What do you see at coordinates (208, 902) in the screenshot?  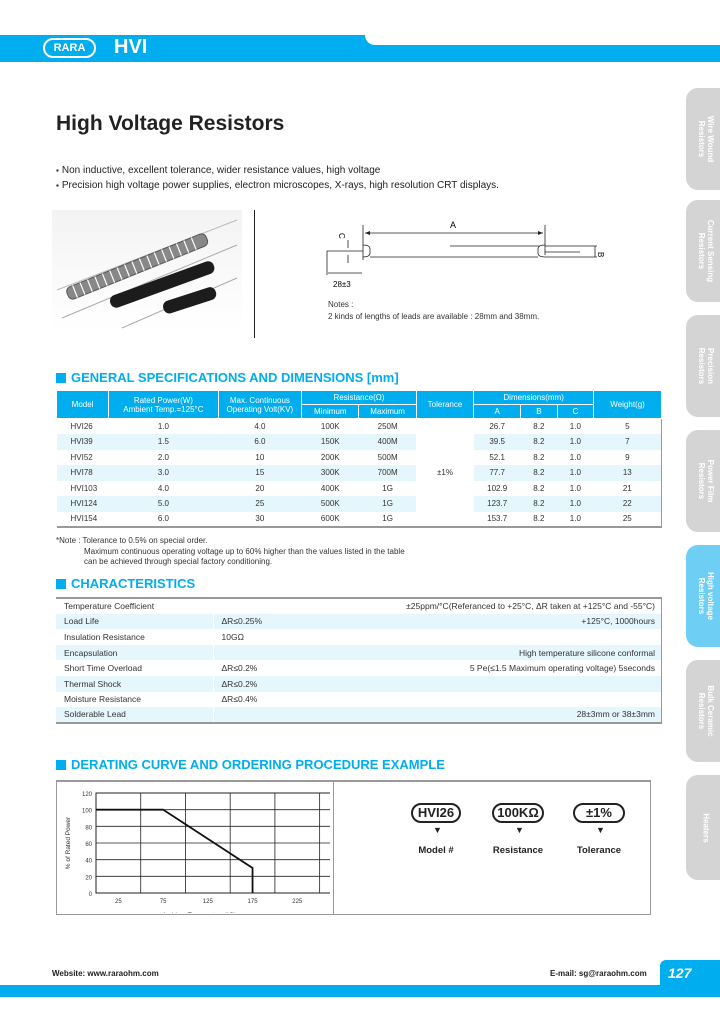 I see `x-tick-label: 125` at bounding box center [208, 902].